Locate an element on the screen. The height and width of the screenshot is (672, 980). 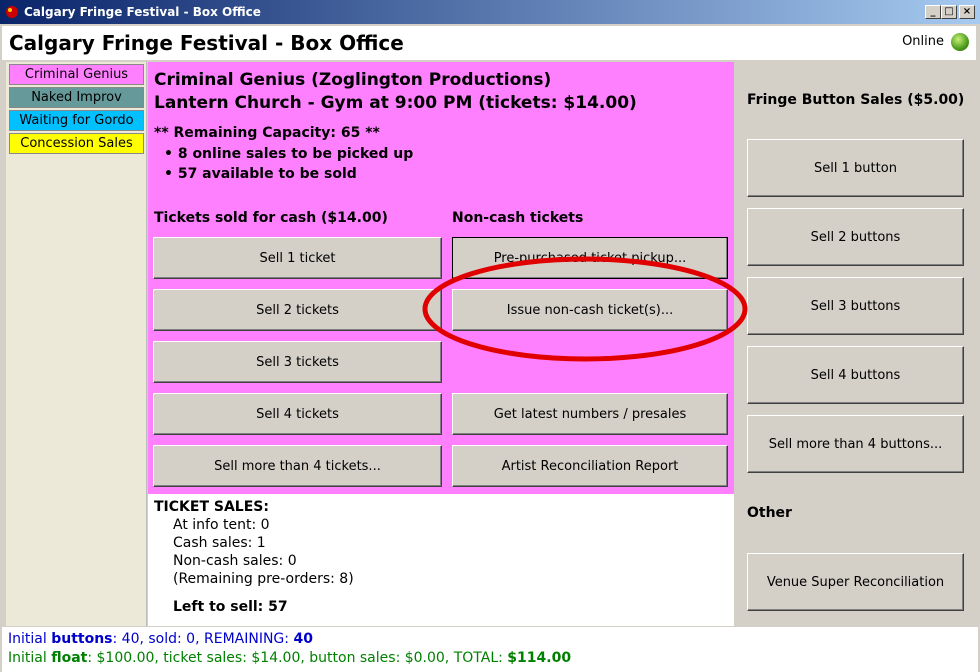
maximize-icon: □ is located at coordinates (949, 11).